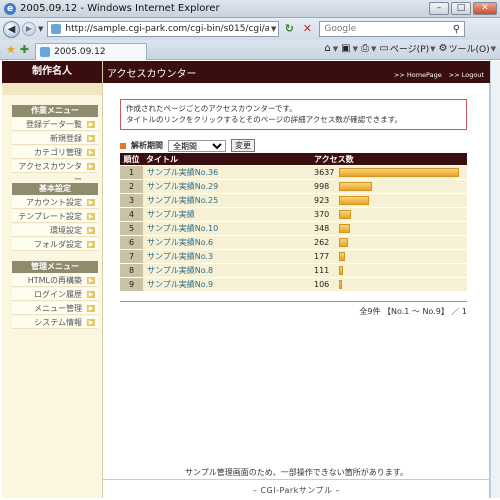 This screenshot has height=500, width=500. I want to click on home-button: ⌂ ▼, so click(331, 48).